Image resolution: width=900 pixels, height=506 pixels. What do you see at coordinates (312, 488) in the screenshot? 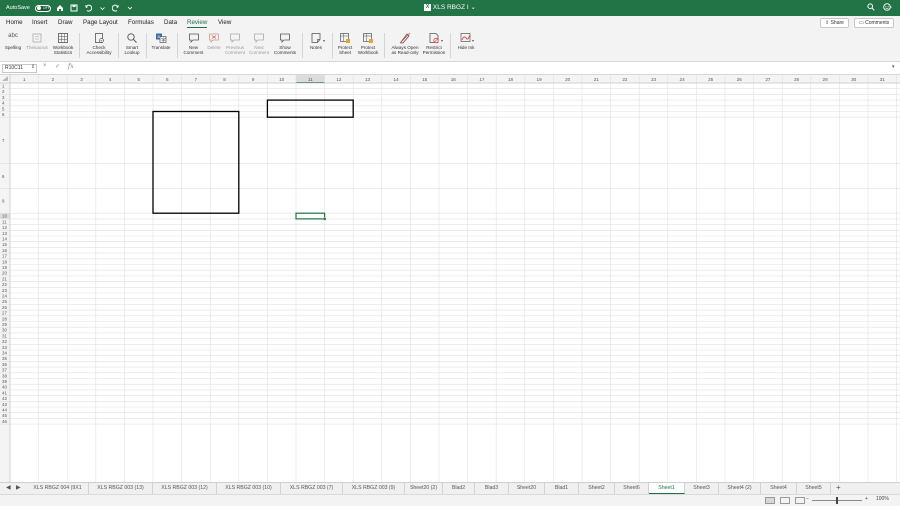
I see `sheet-tab: XLS RBGZ 003 (7)` at bounding box center [312, 488].